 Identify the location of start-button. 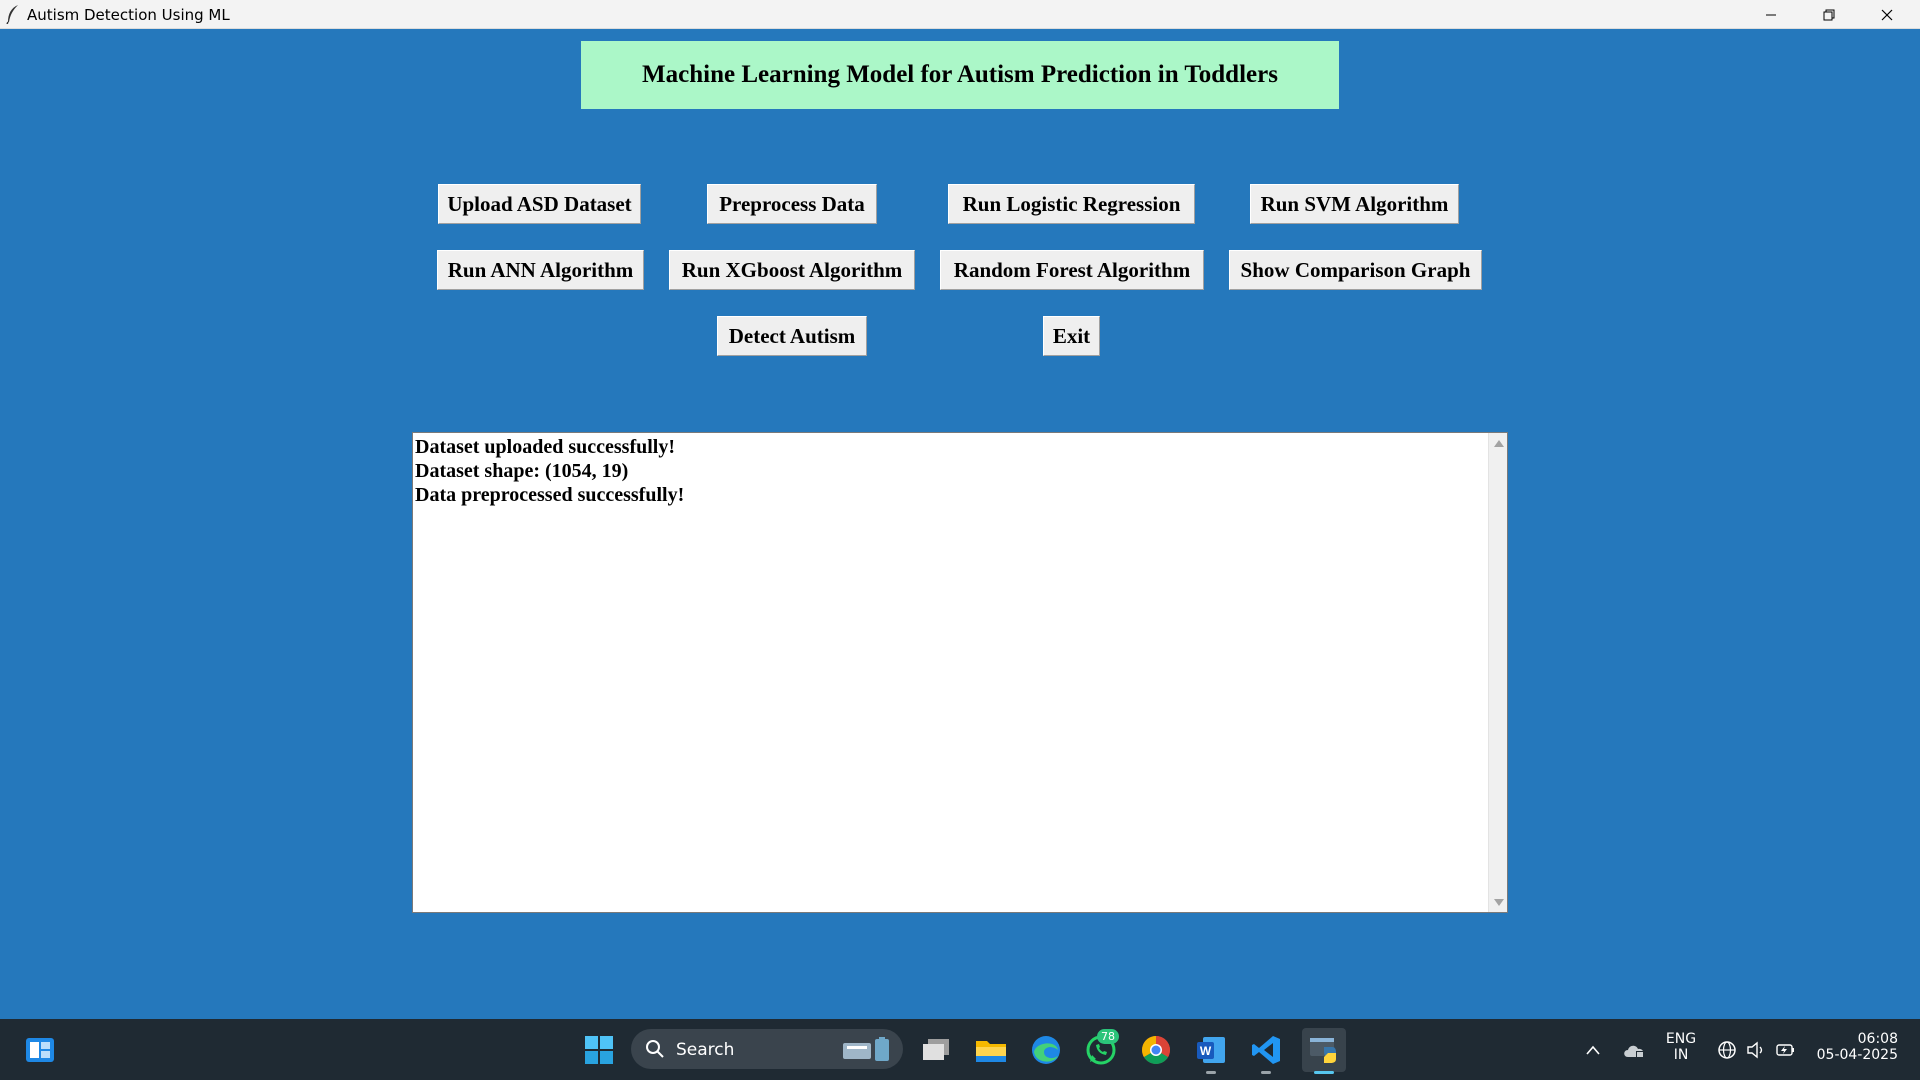
(599, 1050).